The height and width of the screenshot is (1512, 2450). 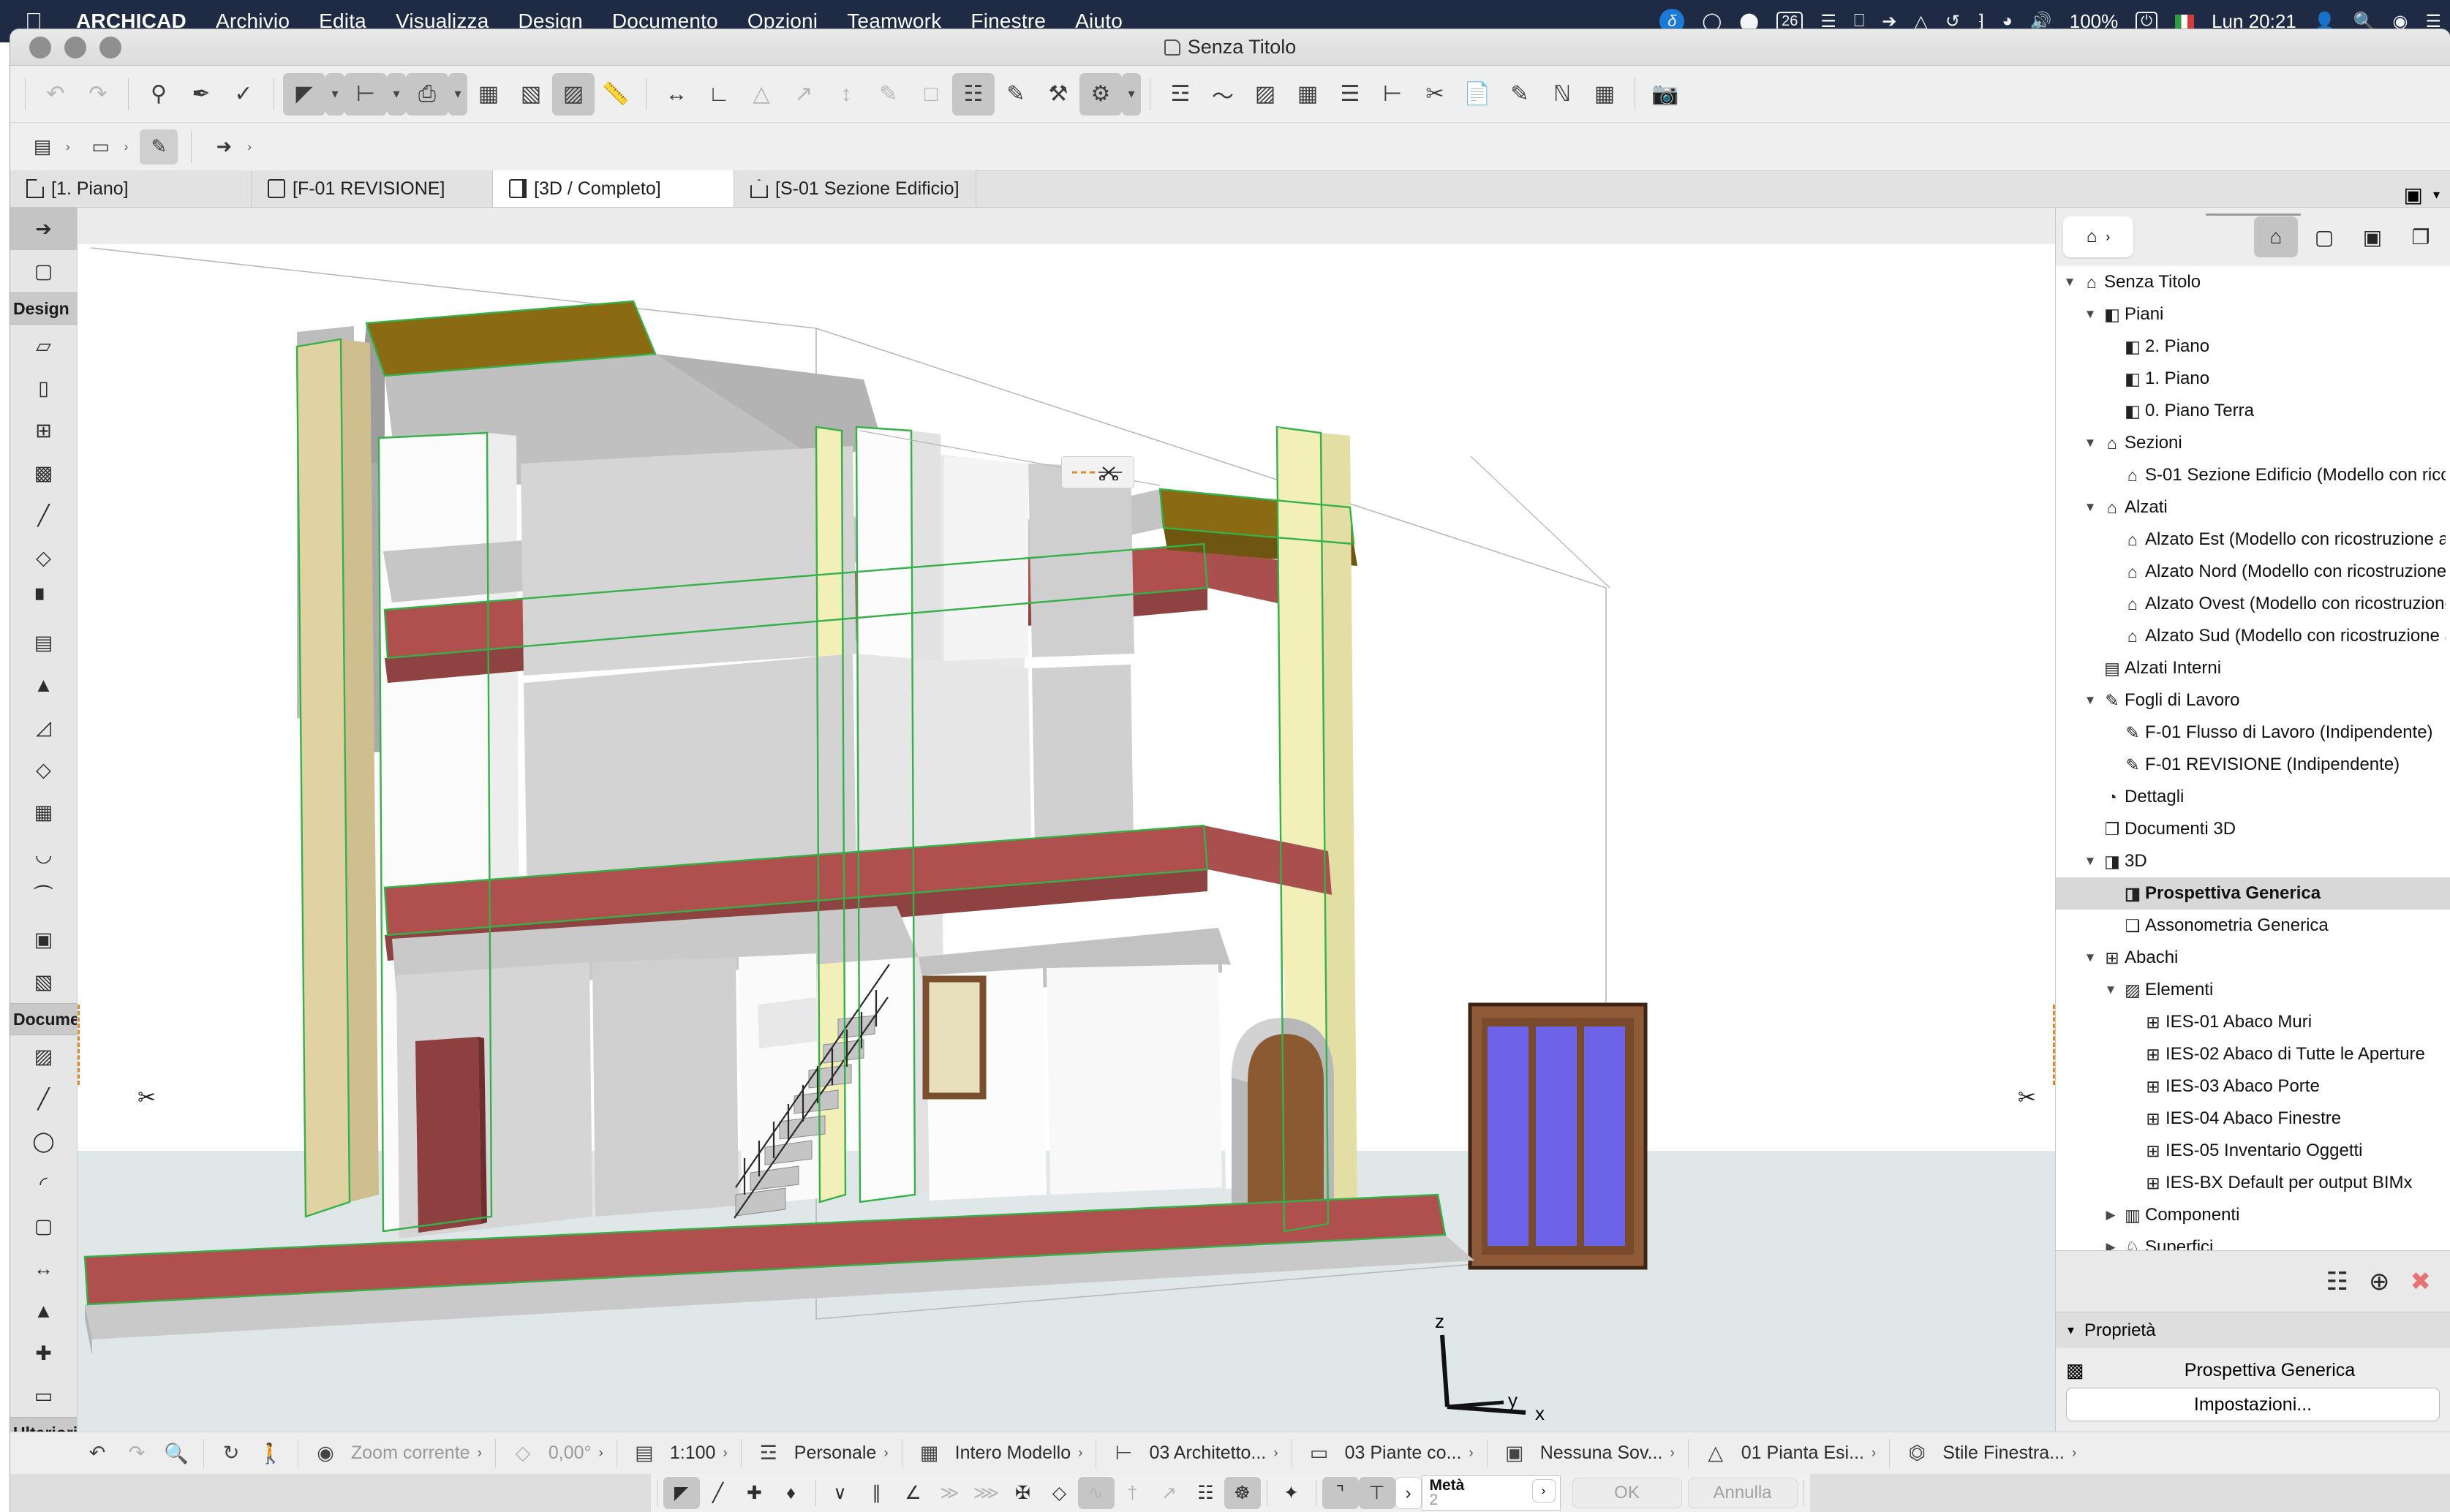 What do you see at coordinates (2324, 236) in the screenshot?
I see `navigator-tab-view-map: ▢` at bounding box center [2324, 236].